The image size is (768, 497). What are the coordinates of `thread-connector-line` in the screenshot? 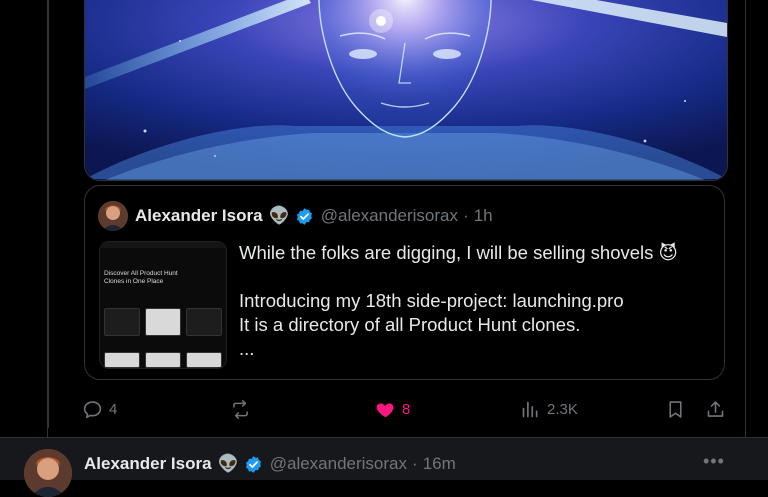 It's located at (48, 214).